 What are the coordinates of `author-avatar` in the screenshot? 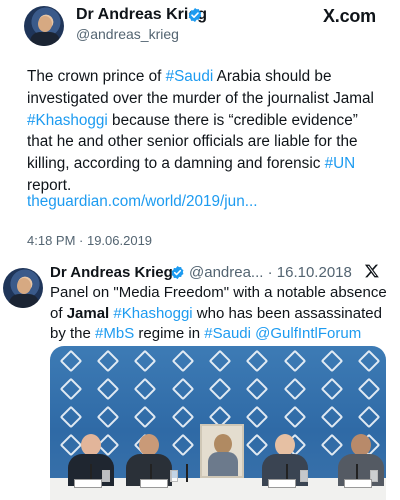 It's located at (44, 26).